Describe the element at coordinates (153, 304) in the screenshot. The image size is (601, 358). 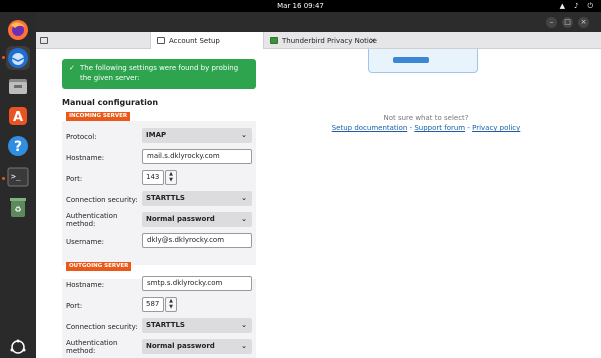
I see `outgoing-port-input: 587` at that location.